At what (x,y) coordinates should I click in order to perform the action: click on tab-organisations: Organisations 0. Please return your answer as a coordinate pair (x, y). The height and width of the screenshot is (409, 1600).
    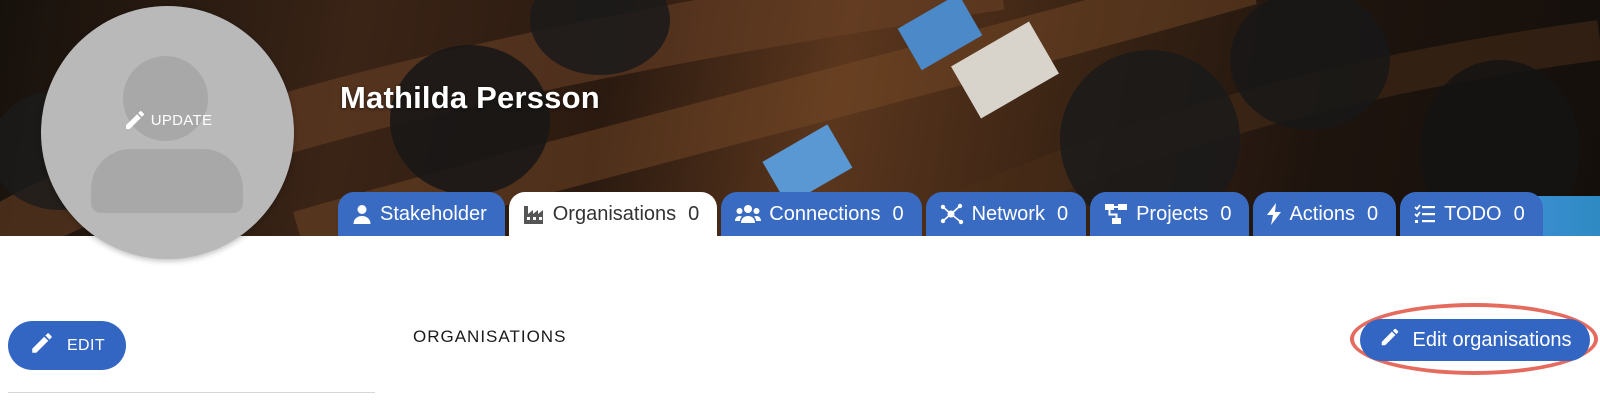
    Looking at the image, I should click on (613, 214).